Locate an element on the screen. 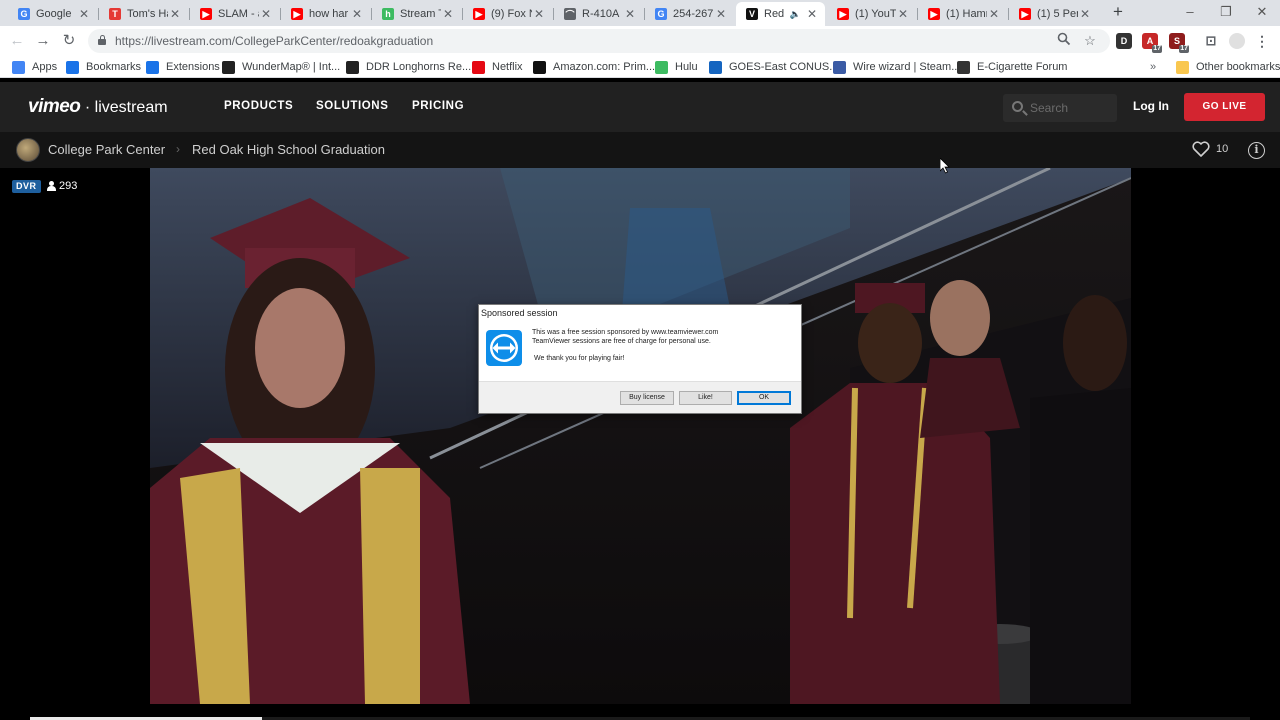 This screenshot has height=720, width=1280. other-bookmarks: Other bookmarks is located at coordinates (1228, 67).